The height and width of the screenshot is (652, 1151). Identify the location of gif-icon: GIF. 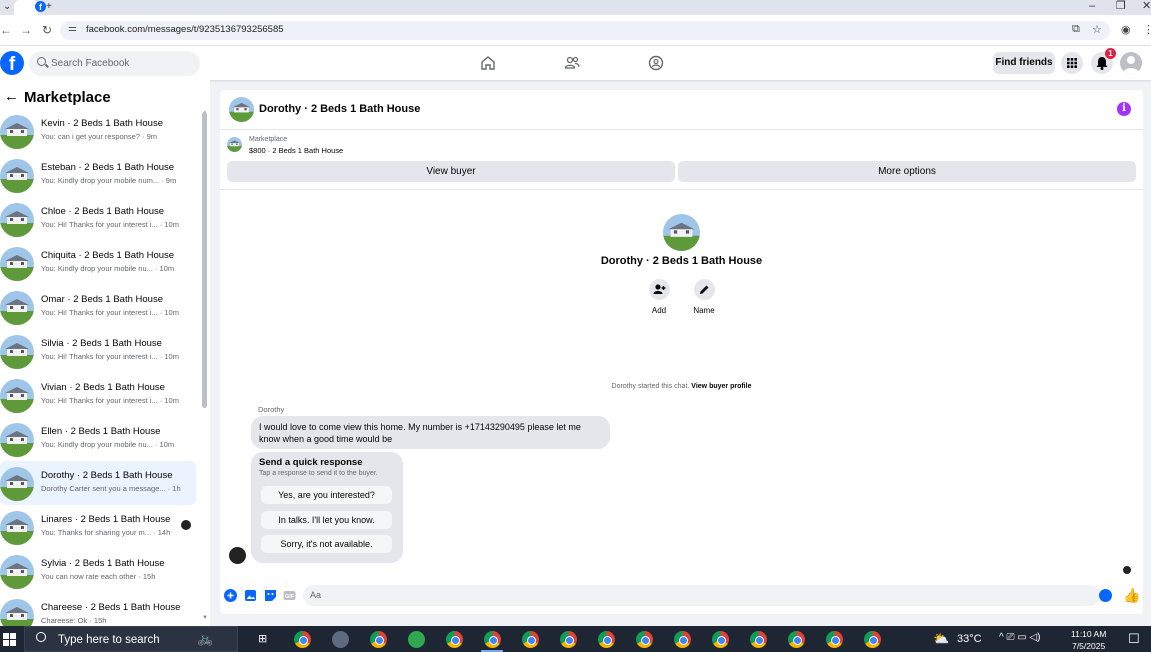
(289, 595).